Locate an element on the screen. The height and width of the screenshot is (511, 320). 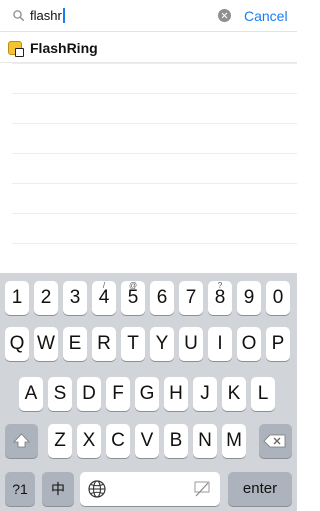
key-v: V is located at coordinates (147, 441).